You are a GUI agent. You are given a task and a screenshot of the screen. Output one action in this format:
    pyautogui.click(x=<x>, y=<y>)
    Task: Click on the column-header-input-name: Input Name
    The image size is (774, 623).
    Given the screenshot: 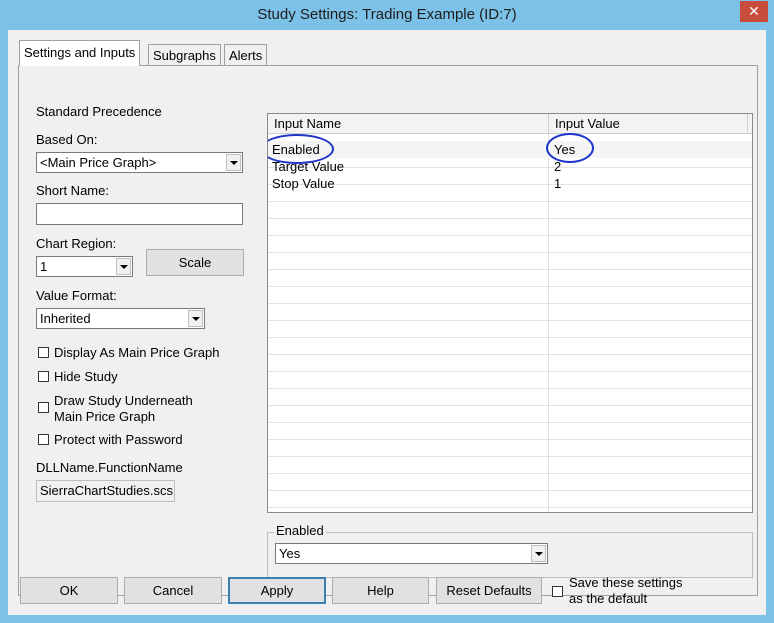 What is the action you would take?
    pyautogui.click(x=408, y=123)
    